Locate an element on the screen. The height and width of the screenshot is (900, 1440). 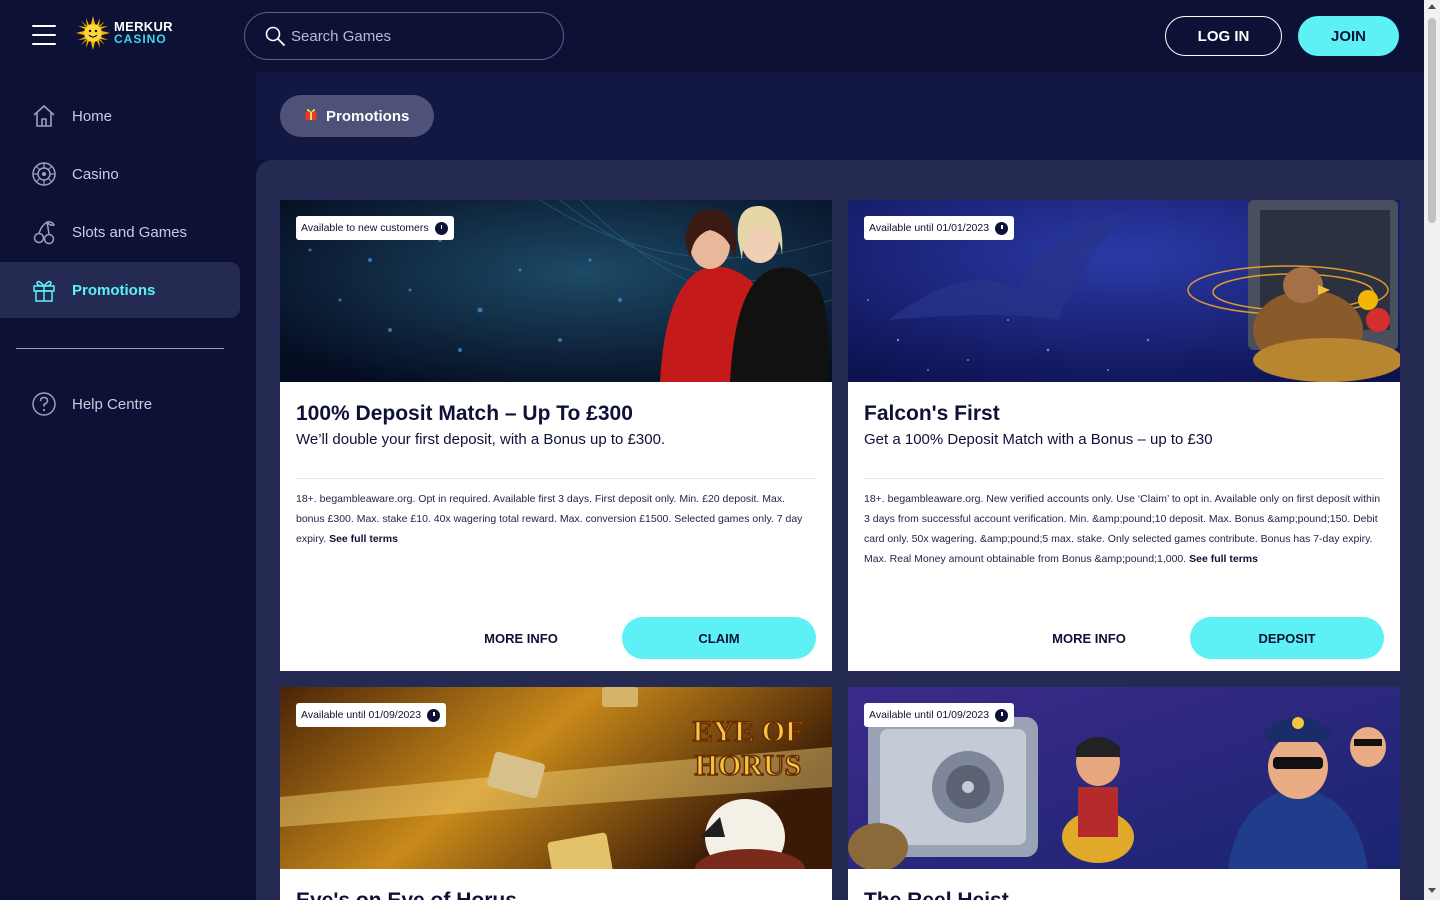
promo-banner-live-dealers: Available to new customers is located at coordinates (556, 291).